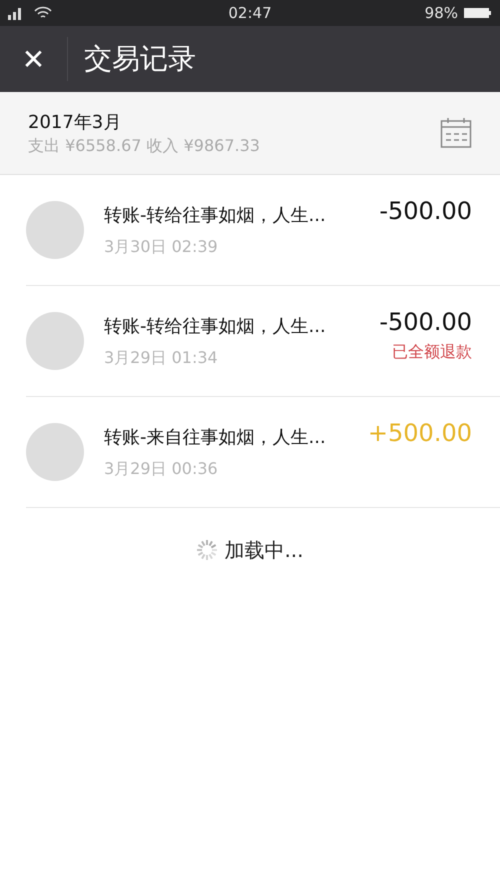 Image resolution: width=500 pixels, height=889 pixels. What do you see at coordinates (263, 341) in the screenshot?
I see `transaction-row: 转账-转给往事如烟，人生... 3月29日 01:34 -500.00 已全额退款` at bounding box center [263, 341].